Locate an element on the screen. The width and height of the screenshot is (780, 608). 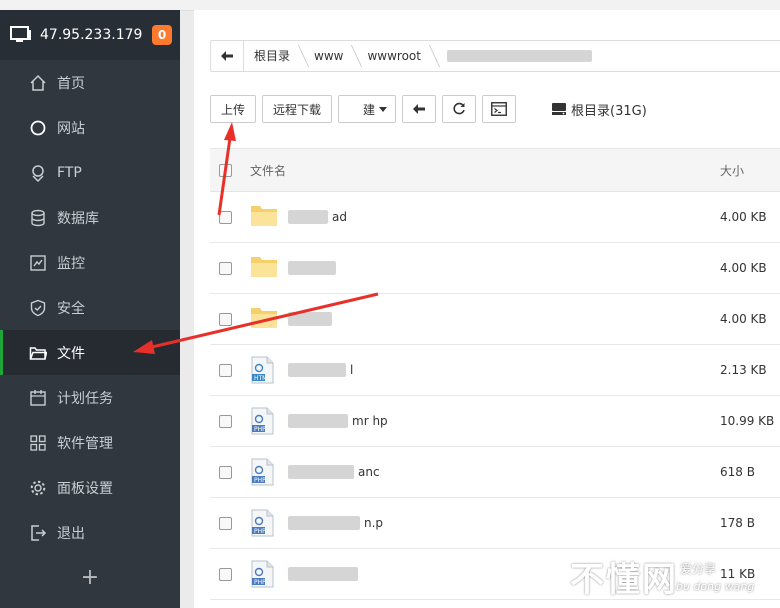
disk-label: 根目录(31G) is located at coordinates (609, 111).